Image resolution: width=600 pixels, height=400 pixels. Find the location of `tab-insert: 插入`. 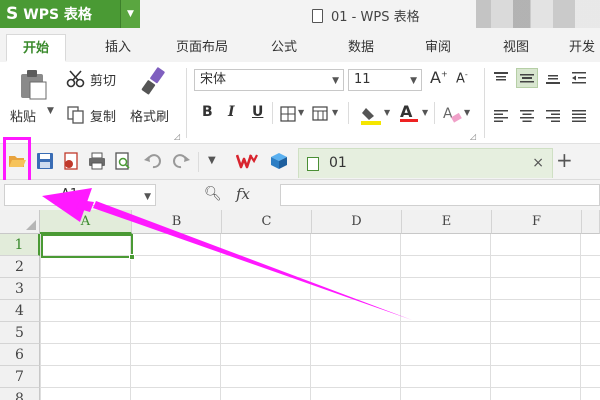

tab-insert: 插入 is located at coordinates (118, 48).